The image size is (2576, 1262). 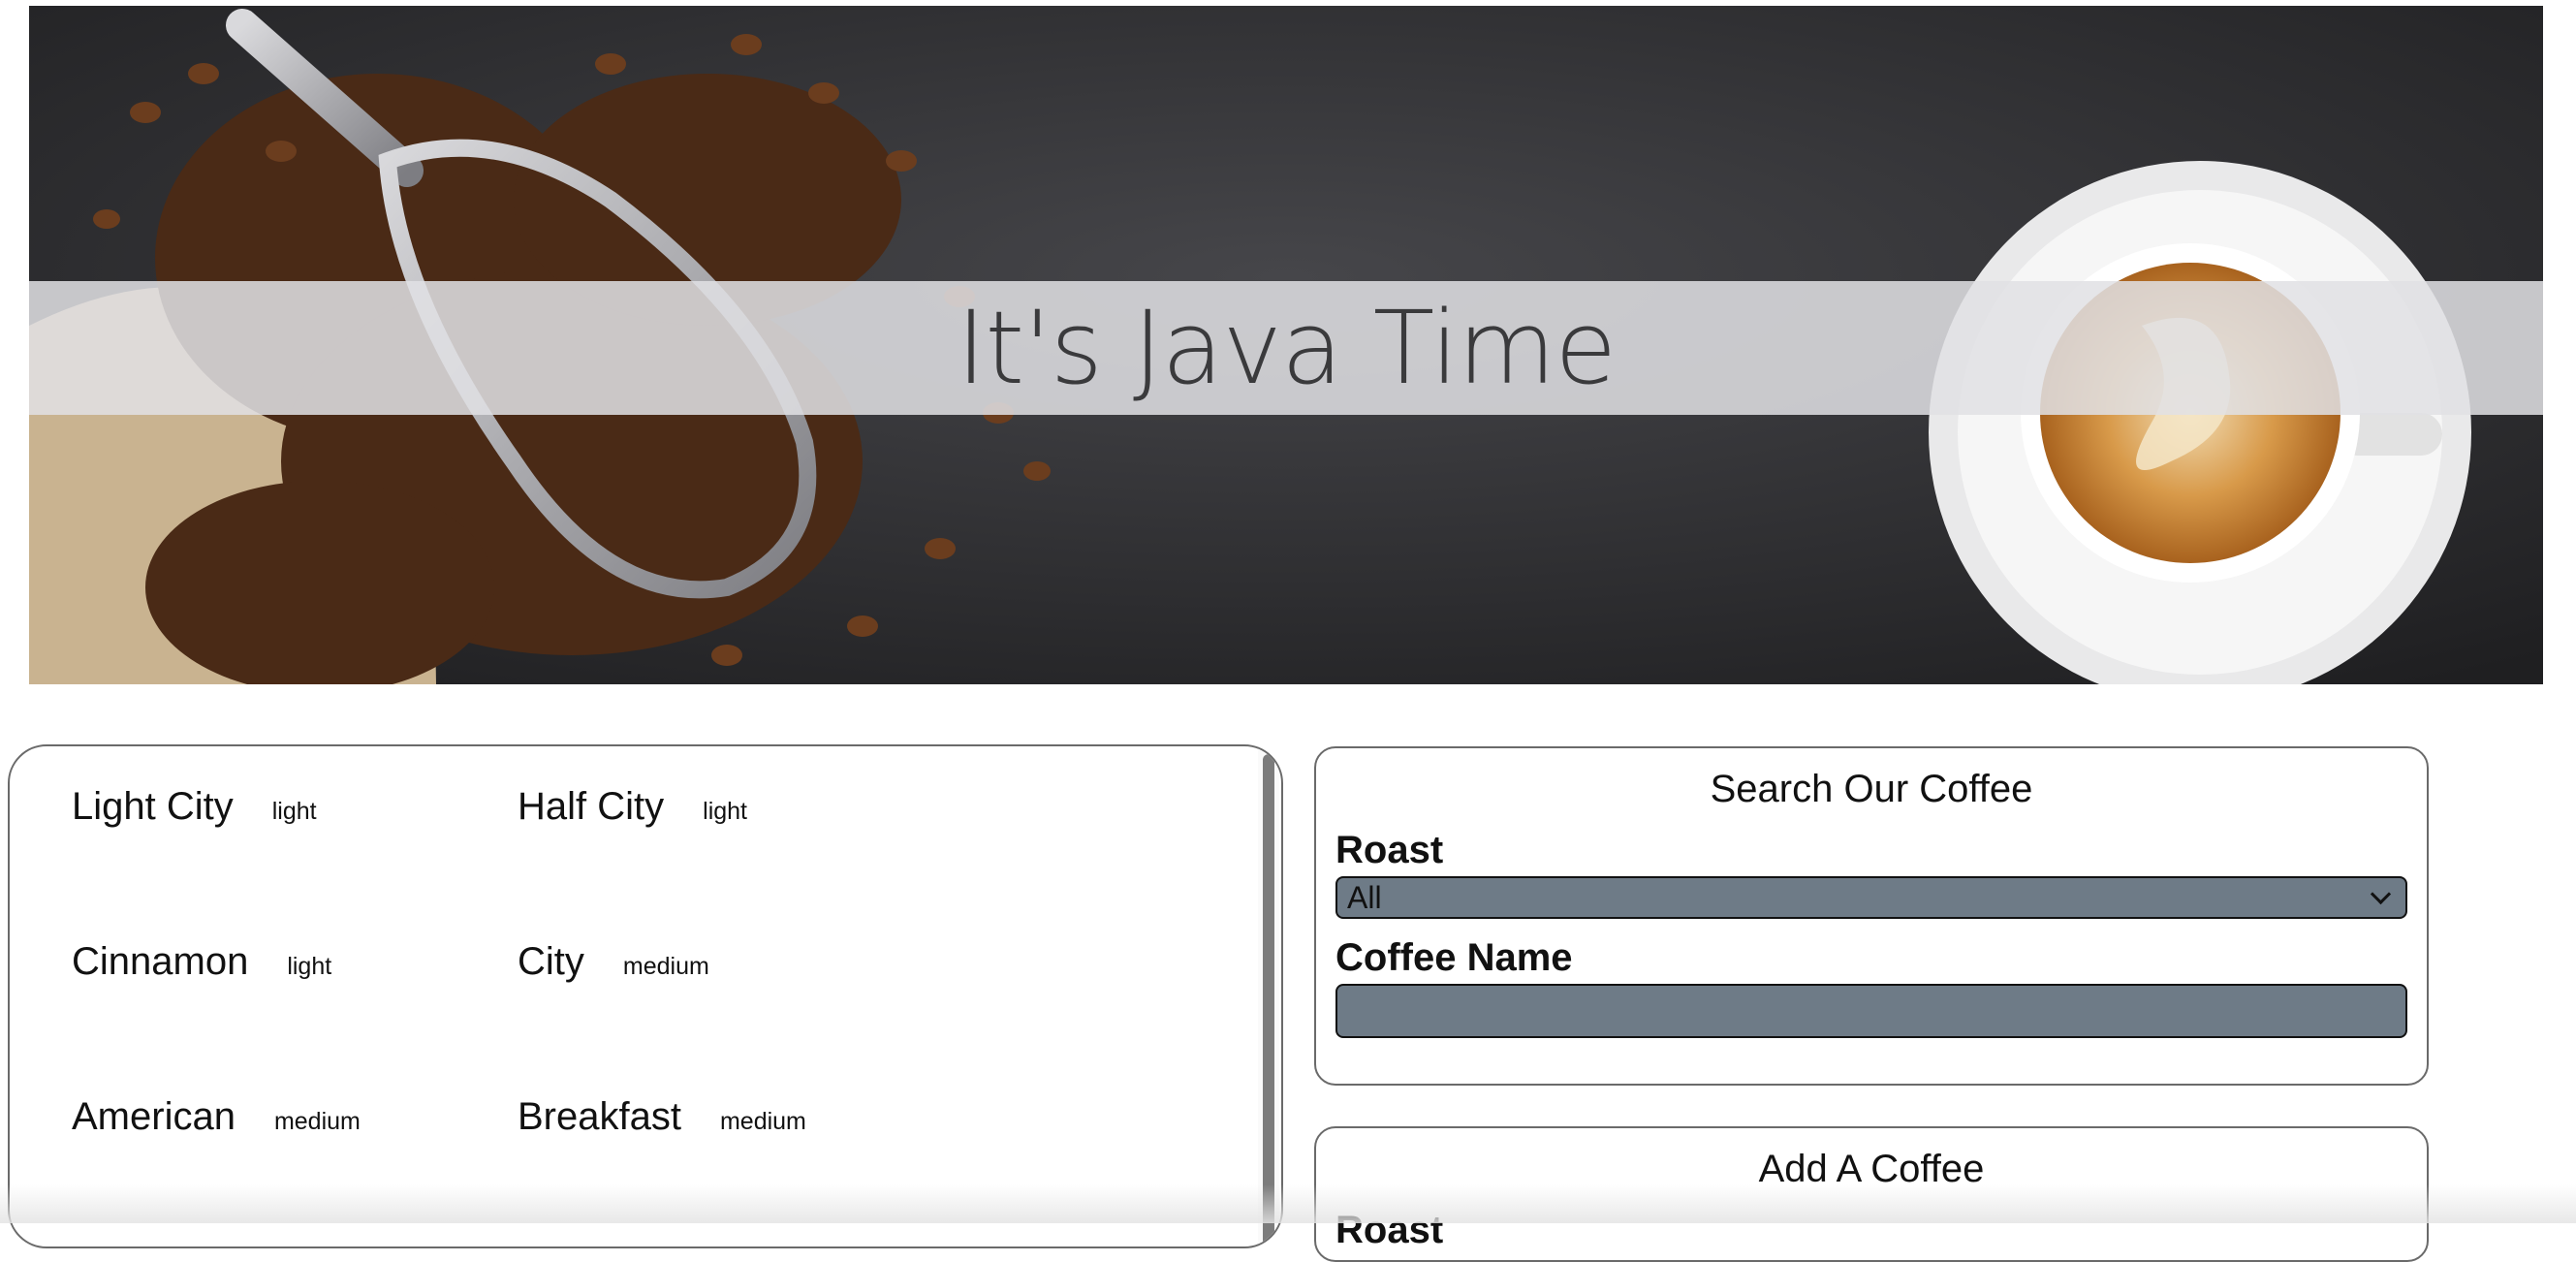 What do you see at coordinates (153, 806) in the screenshot?
I see `coffee-name: Light City` at bounding box center [153, 806].